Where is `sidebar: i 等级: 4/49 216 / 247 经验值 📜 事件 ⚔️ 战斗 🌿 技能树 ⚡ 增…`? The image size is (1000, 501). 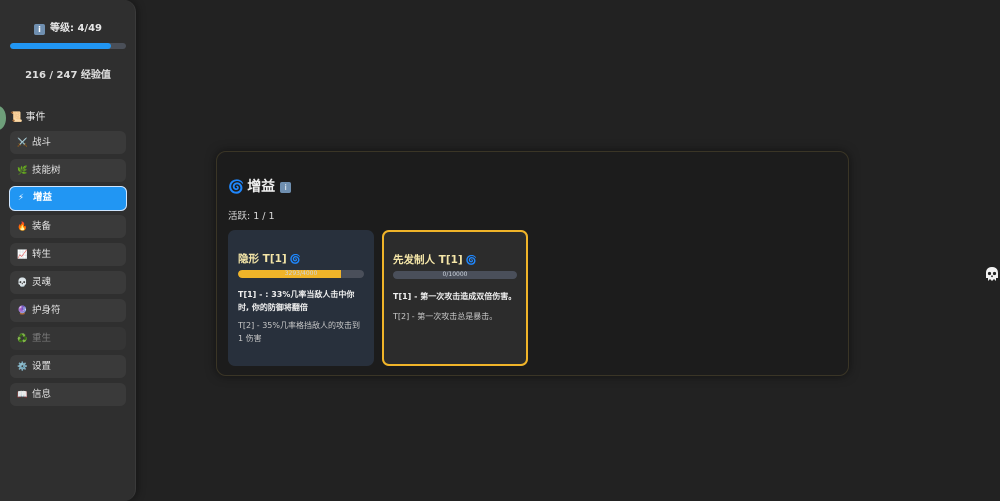 sidebar: i 等级: 4/49 216 / 247 经验值 📜 事件 ⚔️ 战斗 🌿 技能树 ⚡ 增… is located at coordinates (68, 250).